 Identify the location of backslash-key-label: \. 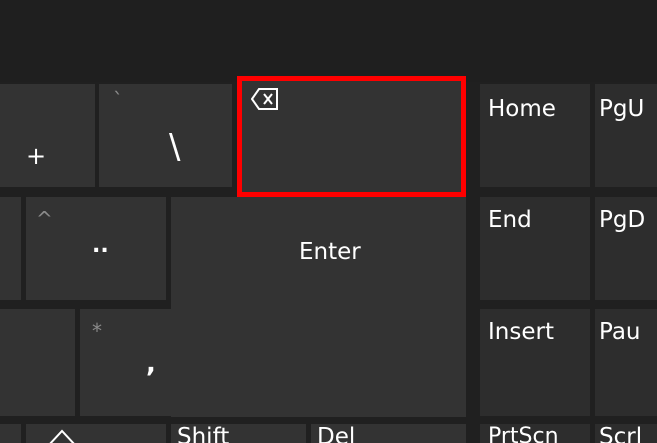
(175, 147).